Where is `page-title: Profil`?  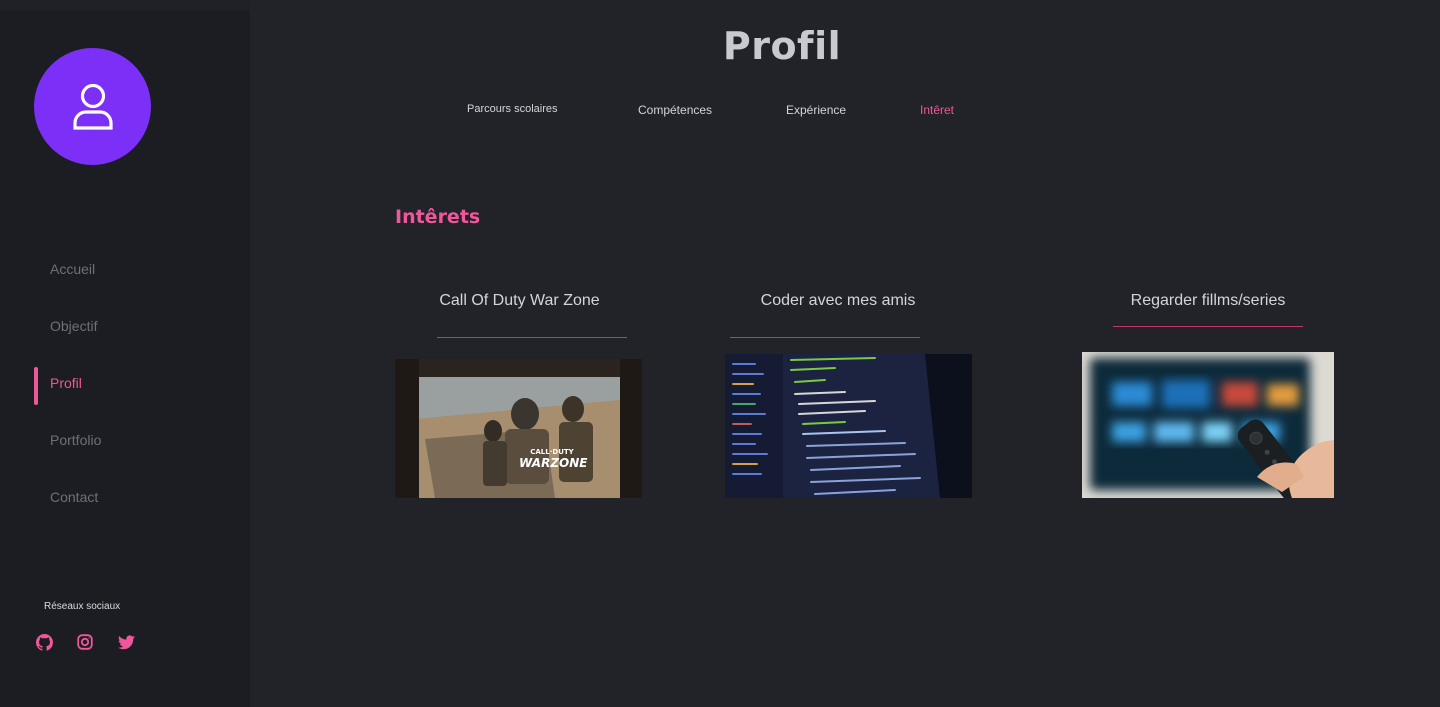 page-title: Profil is located at coordinates (782, 46).